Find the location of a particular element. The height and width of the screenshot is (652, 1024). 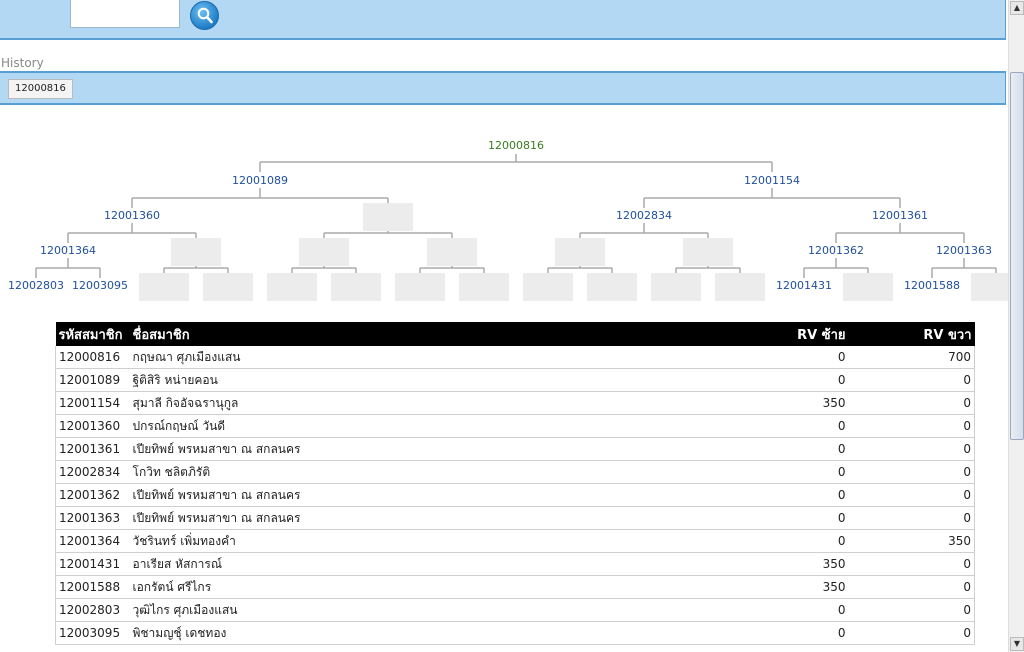

tree-node: 12001360 is located at coordinates (132, 215).